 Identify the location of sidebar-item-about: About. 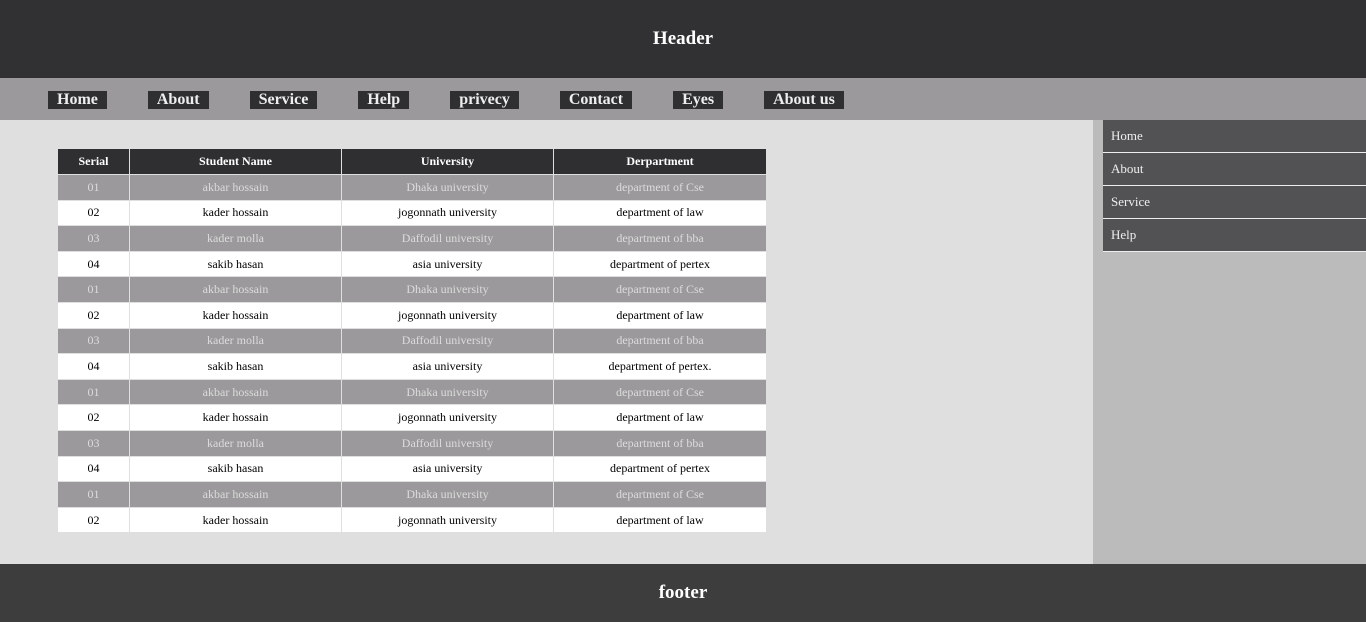
(1234, 169).